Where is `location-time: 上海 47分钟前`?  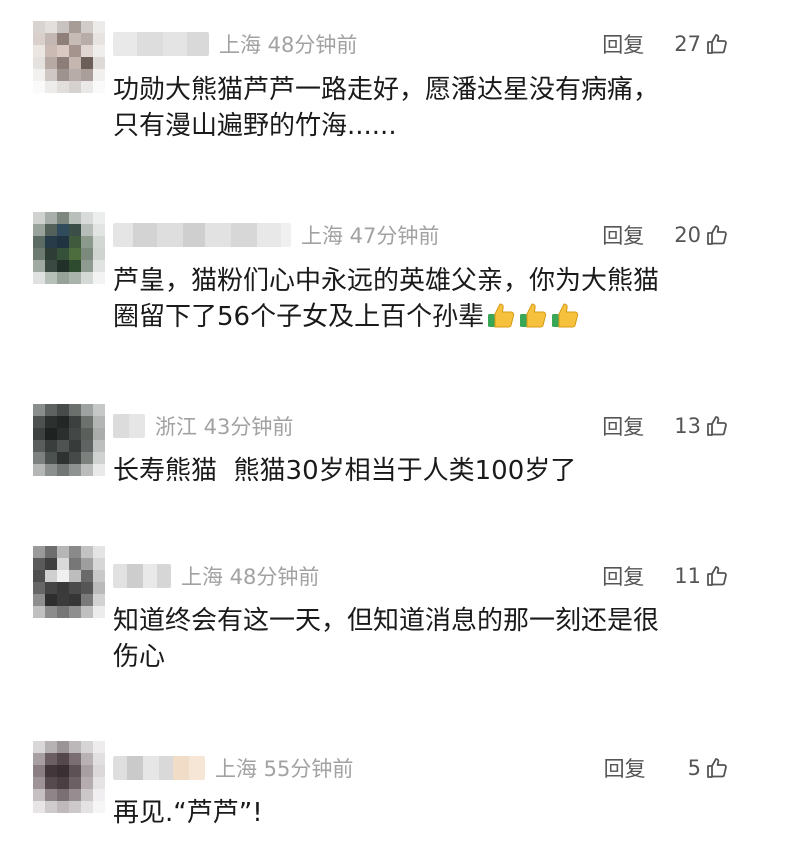
location-time: 上海 47分钟前 is located at coordinates (370, 236).